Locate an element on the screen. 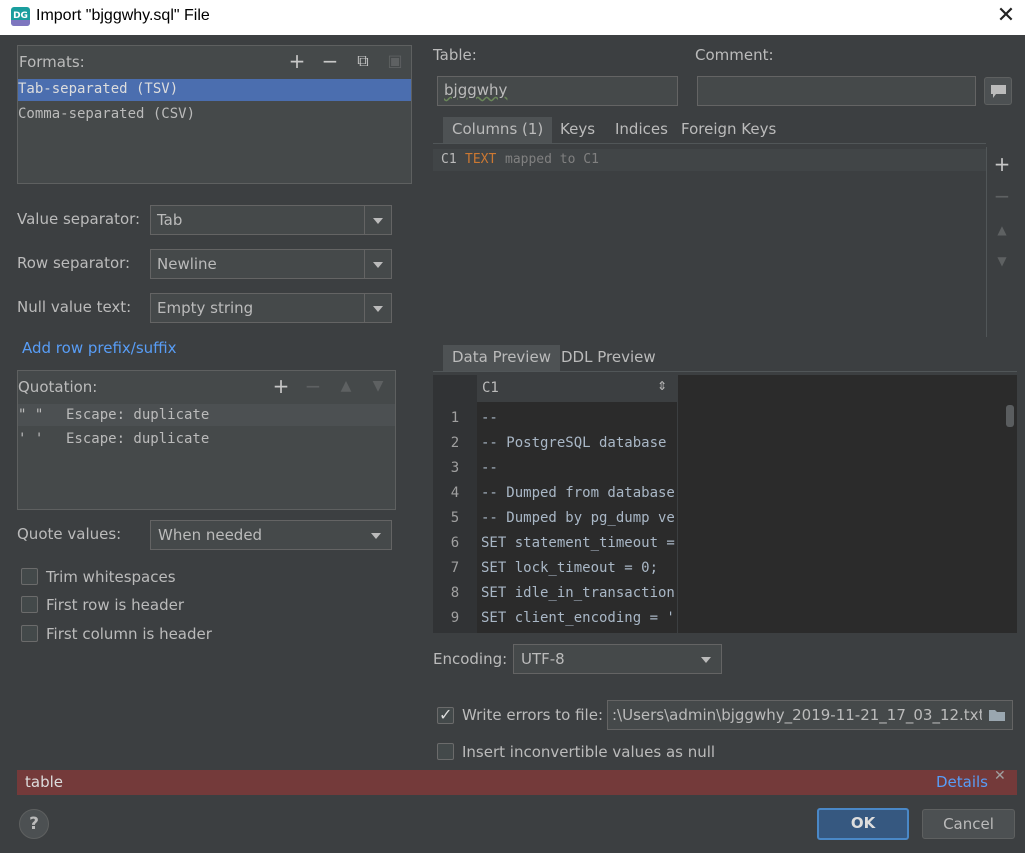  first-column-header-checkbox is located at coordinates (29, 633).